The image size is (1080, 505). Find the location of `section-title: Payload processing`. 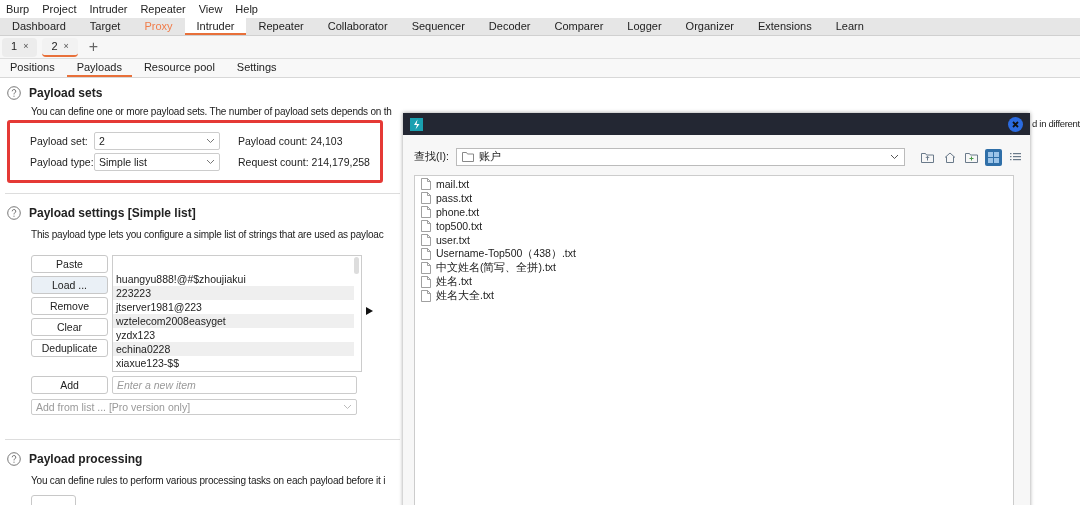

section-title: Payload processing is located at coordinates (86, 459).